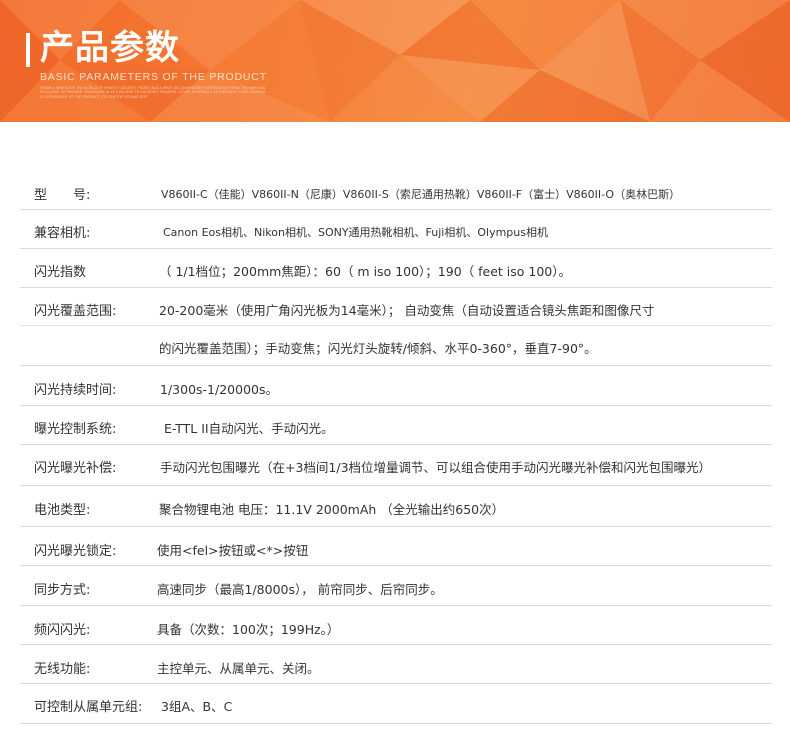 This screenshot has height=753, width=790. What do you see at coordinates (62, 195) in the screenshot?
I see `param-label: 型 号:` at bounding box center [62, 195].